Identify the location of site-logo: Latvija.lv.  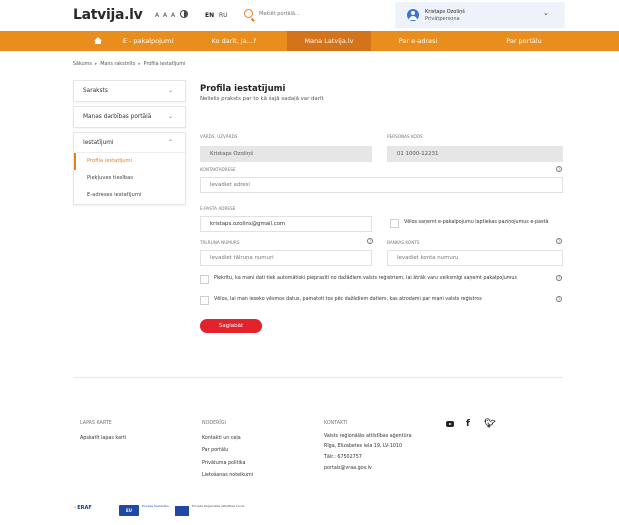
(108, 15).